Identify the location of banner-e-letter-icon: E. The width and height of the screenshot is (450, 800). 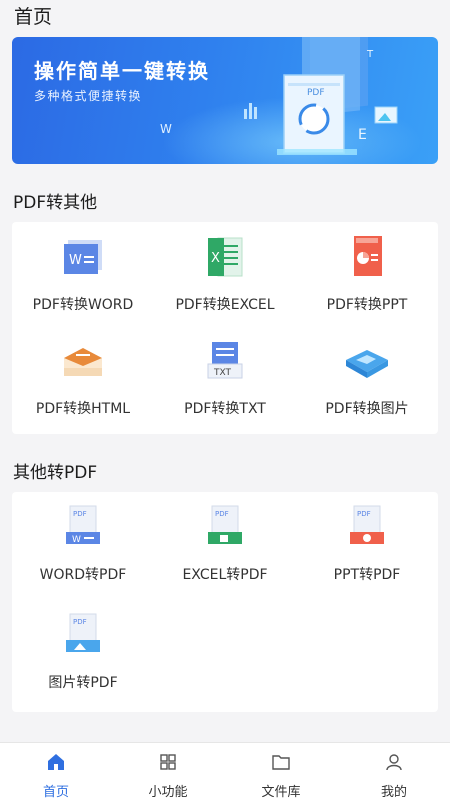
(362, 135).